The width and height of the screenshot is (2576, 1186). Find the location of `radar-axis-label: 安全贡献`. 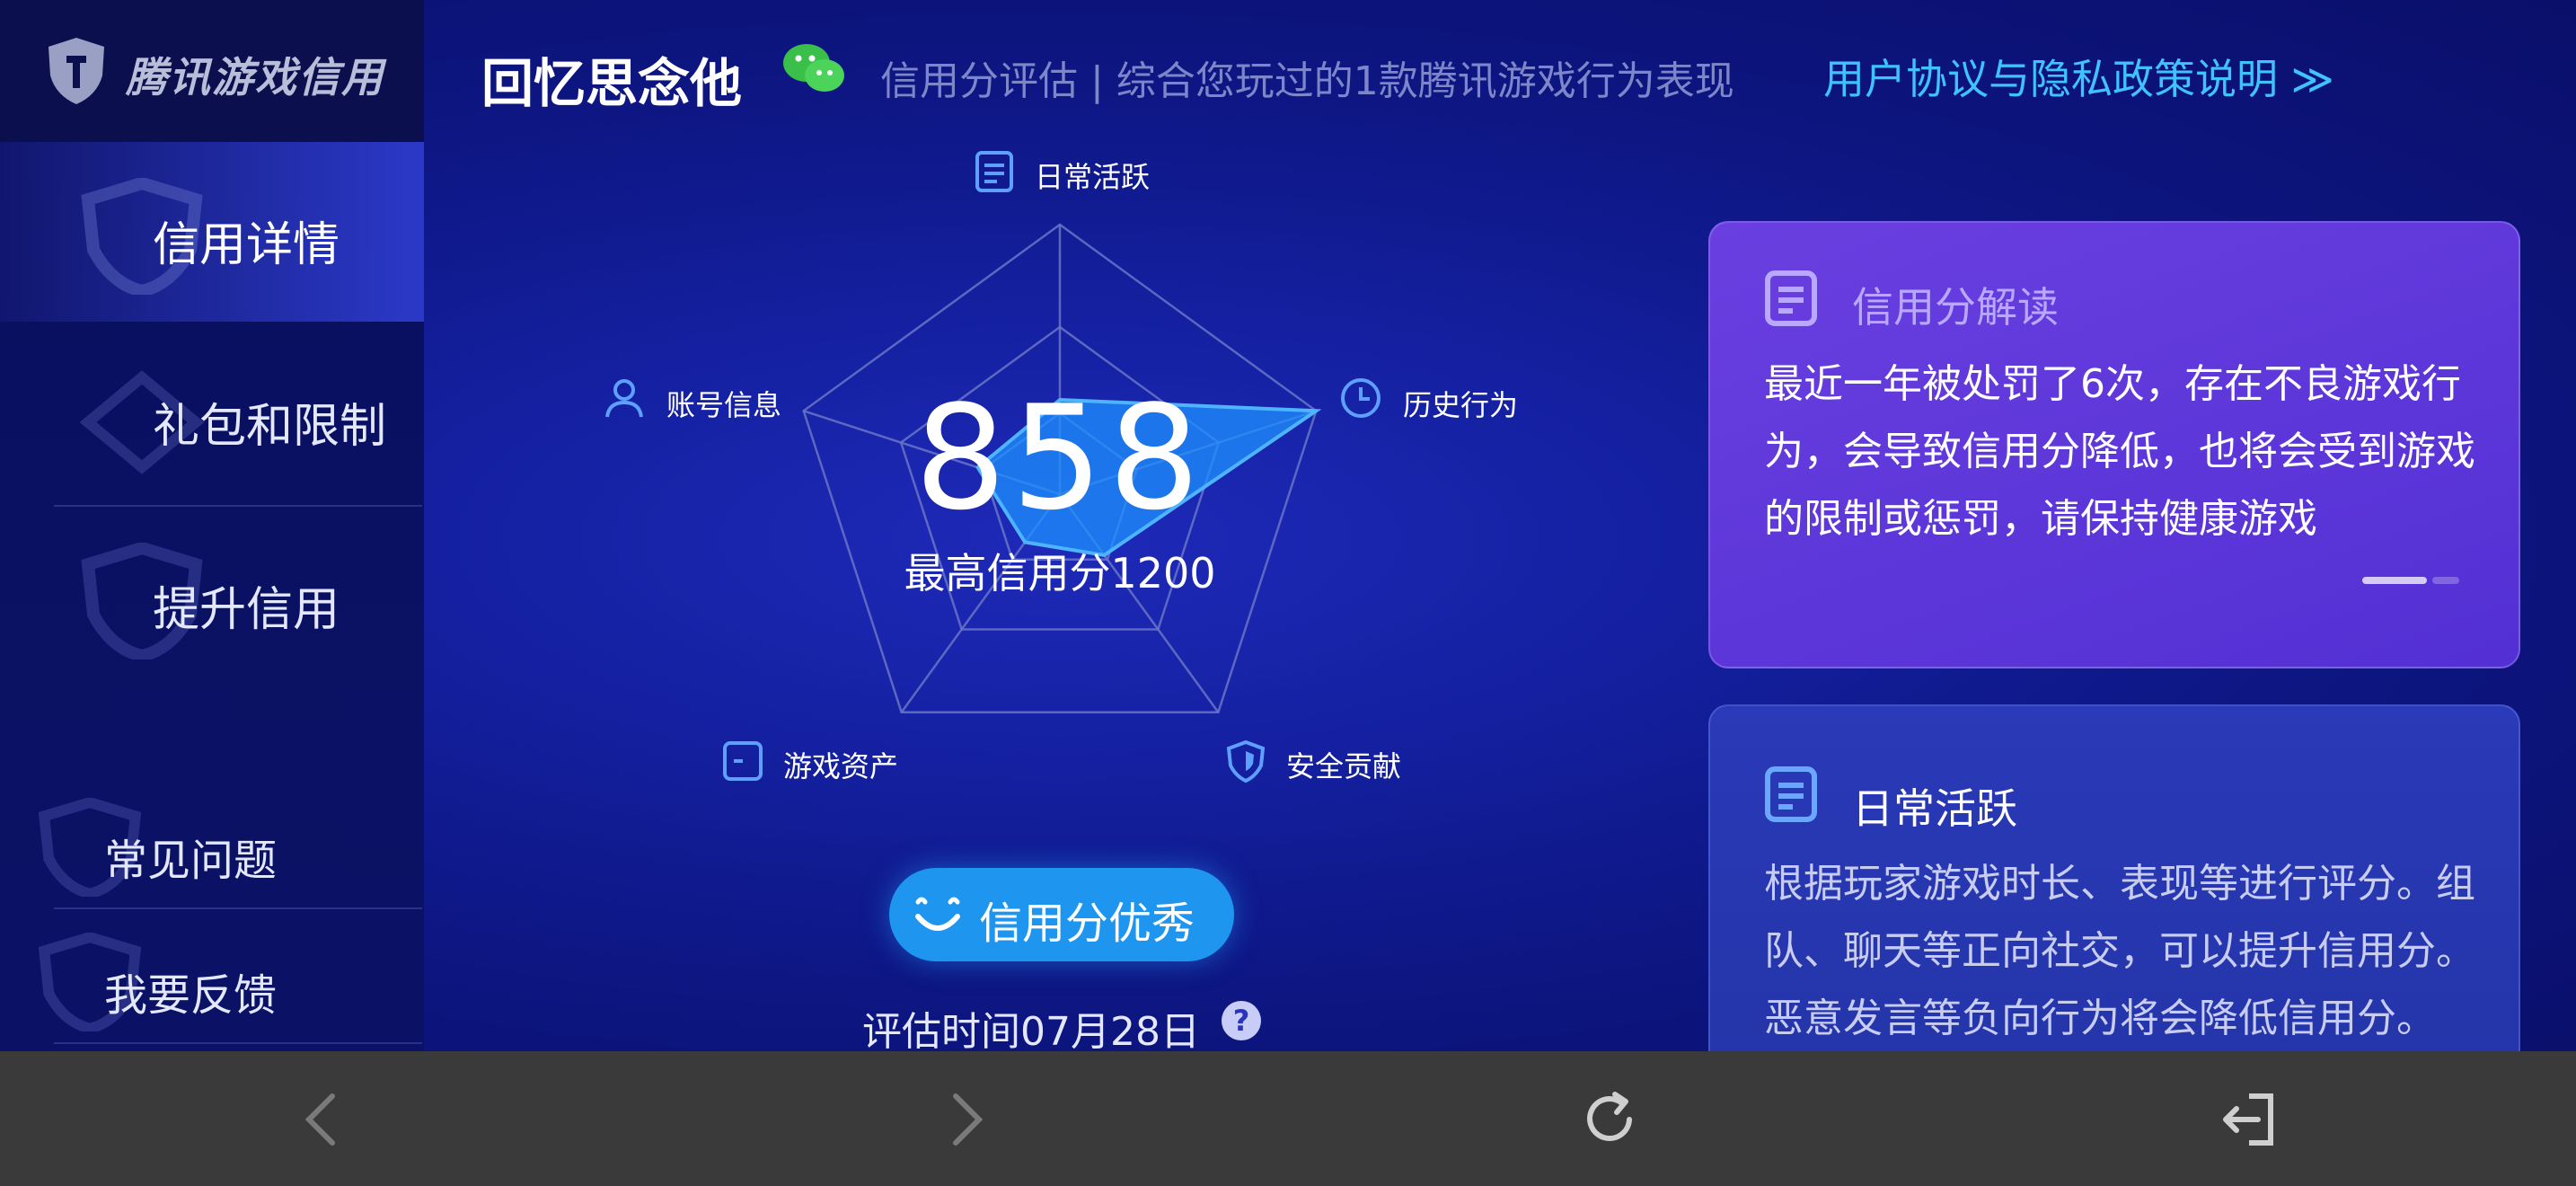

radar-axis-label: 安全贡献 is located at coordinates (1344, 766).